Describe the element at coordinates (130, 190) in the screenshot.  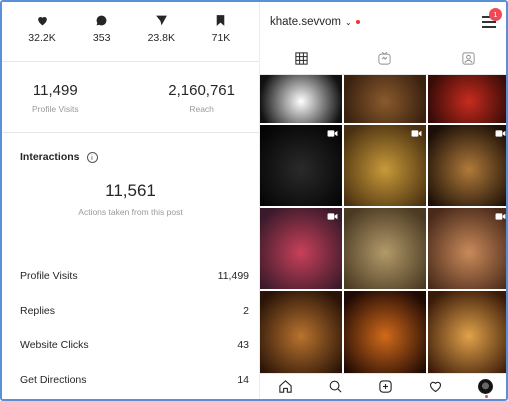
I see `actions-value: 11,561` at that location.